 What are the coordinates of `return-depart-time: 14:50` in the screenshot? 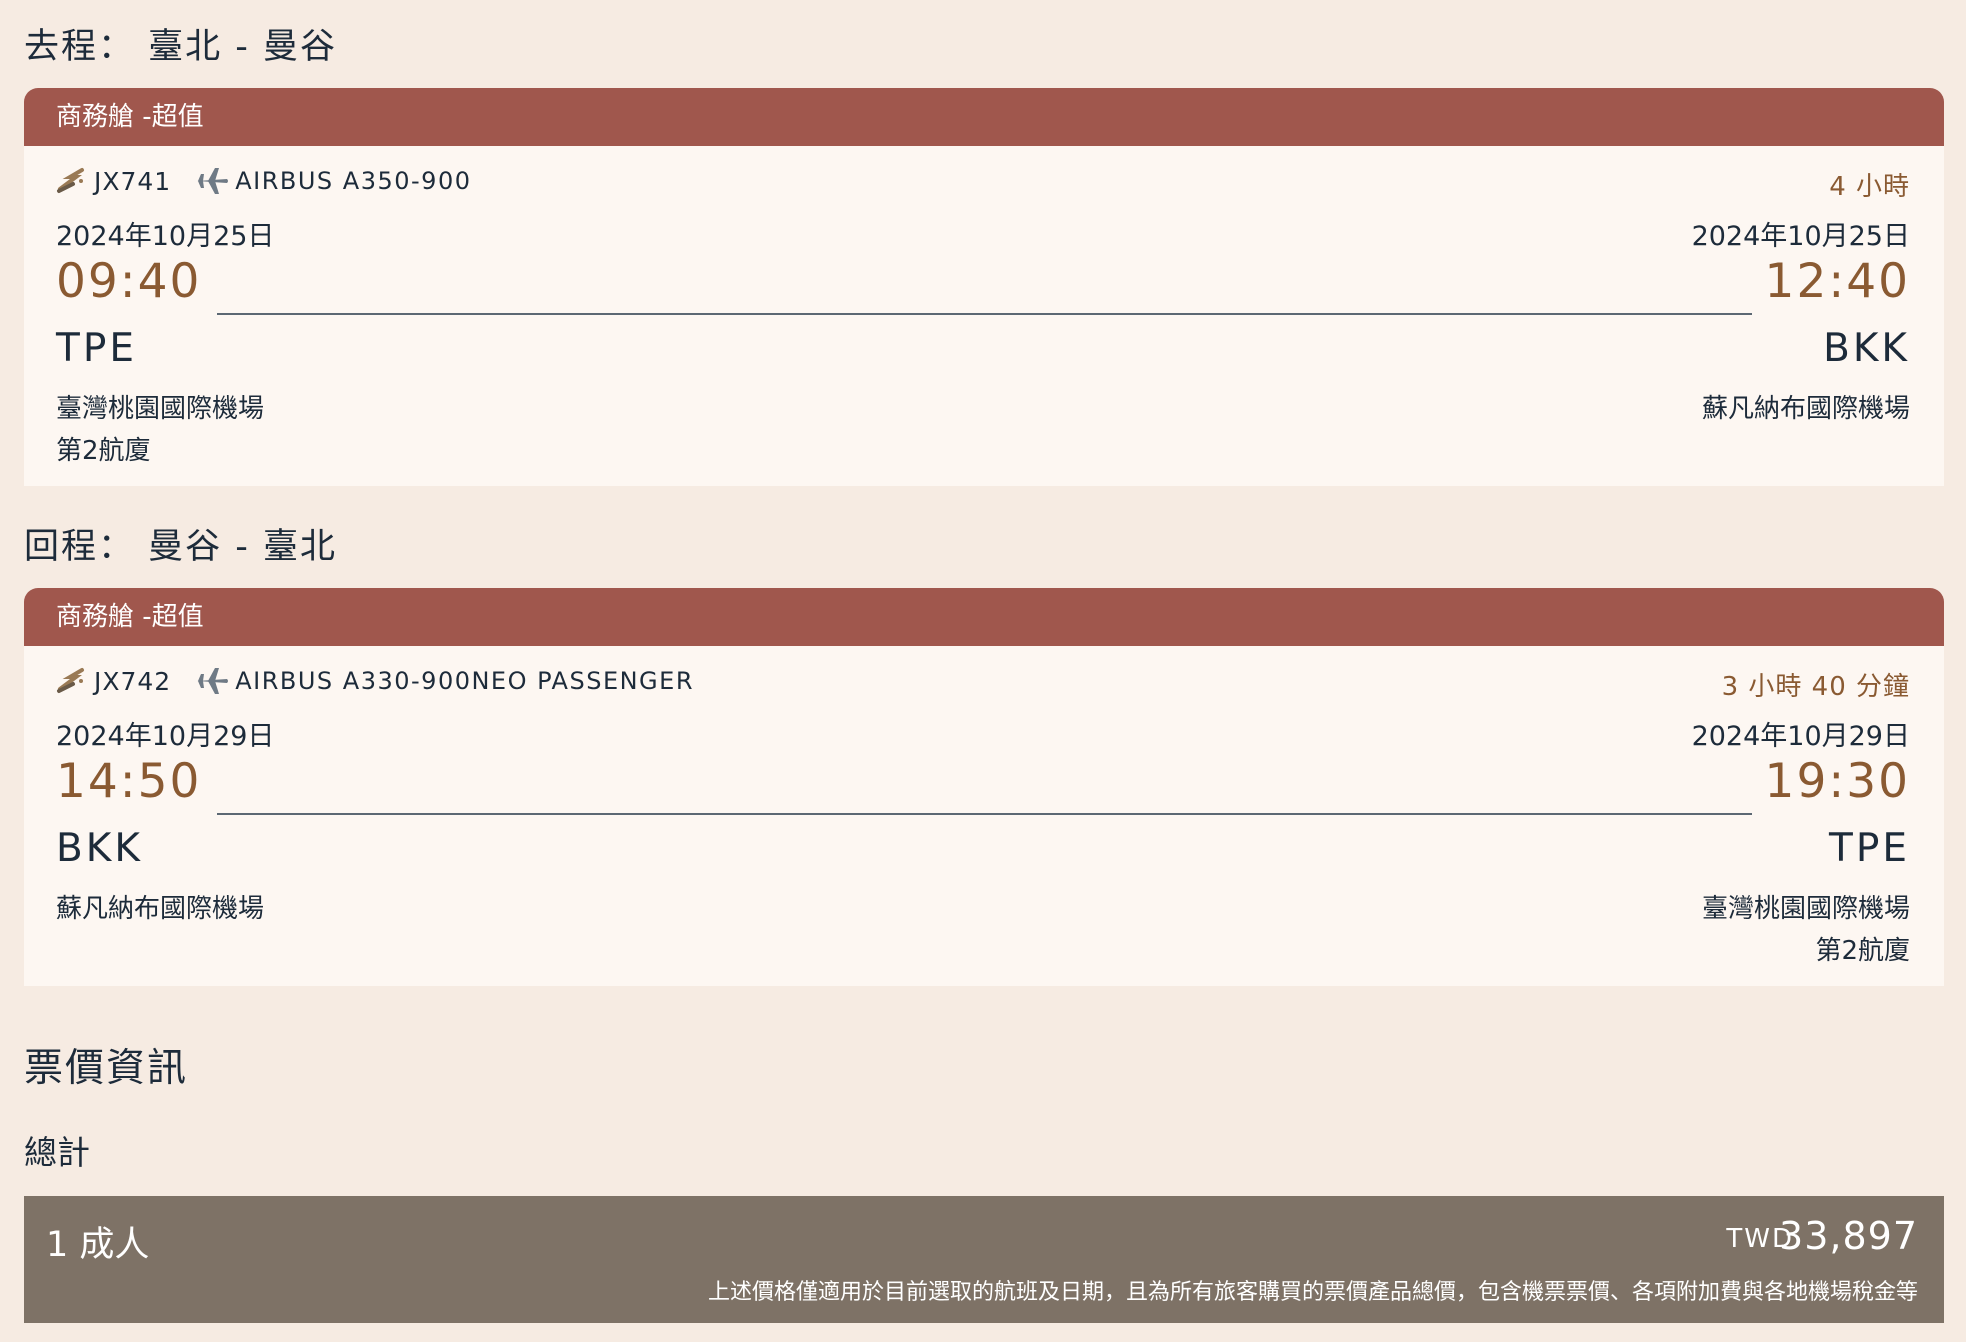 It's located at (129, 781).